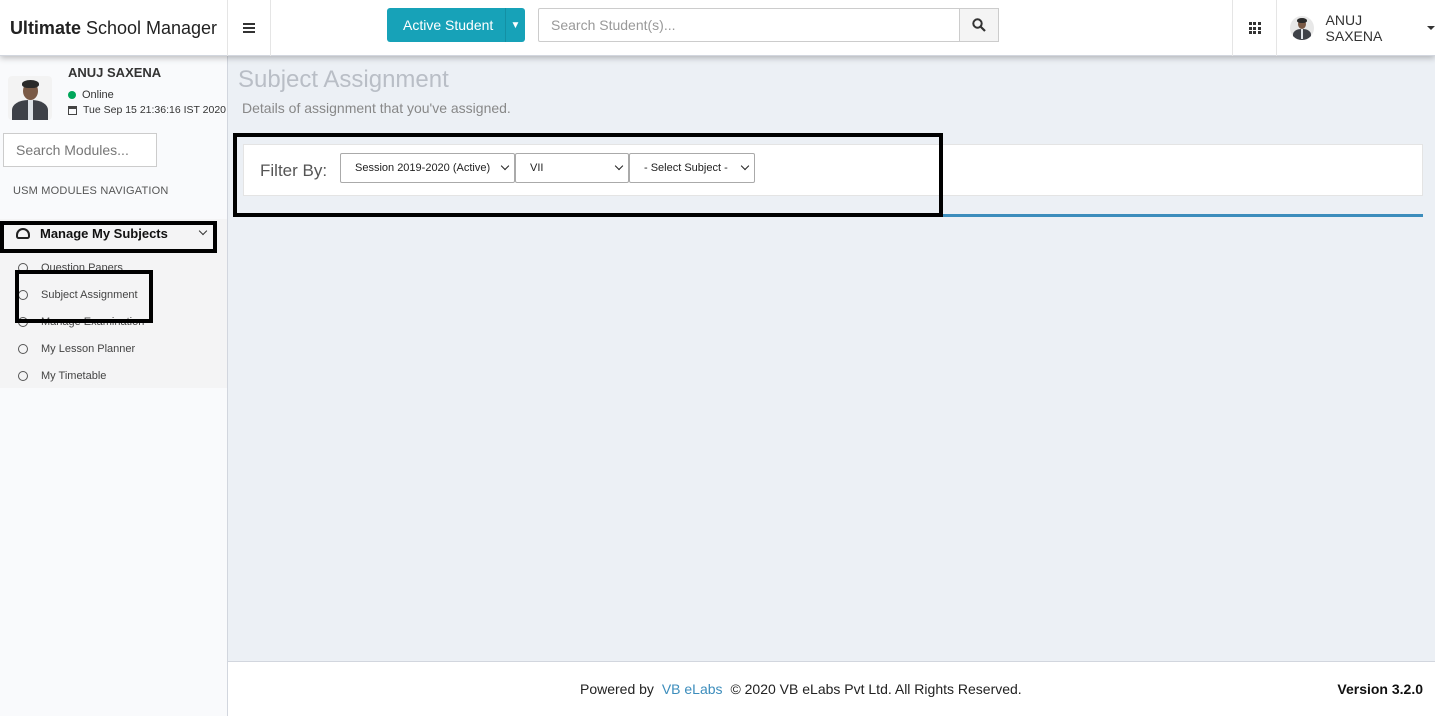 Image resolution: width=1435 pixels, height=716 pixels. Describe the element at coordinates (151, 27) in the screenshot. I see `logo-text: School Manager` at that location.